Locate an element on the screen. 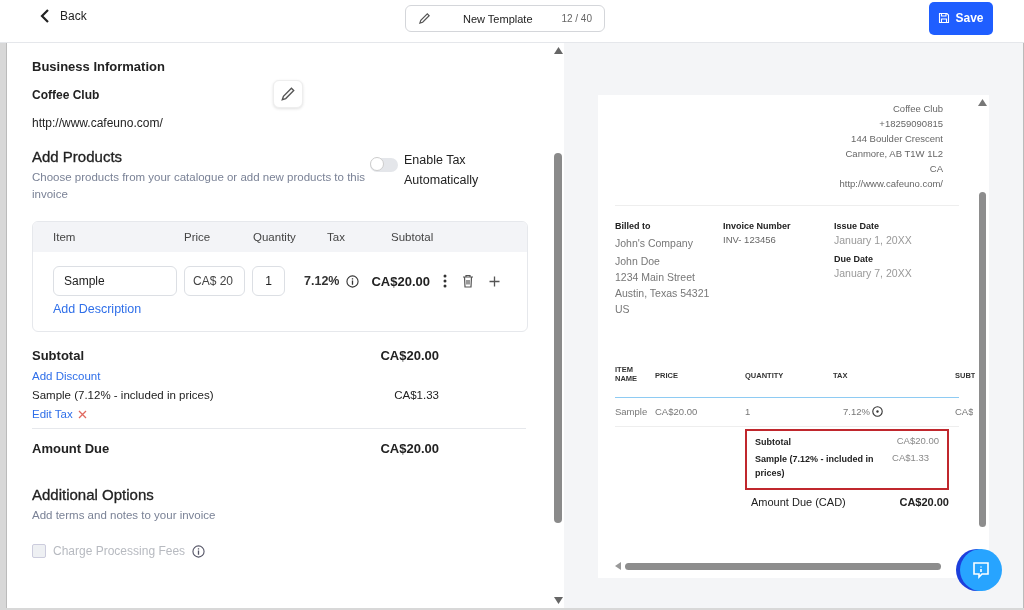 Image resolution: width=1024 pixels, height=610 pixels. business-detail: CA is located at coordinates (936, 168).